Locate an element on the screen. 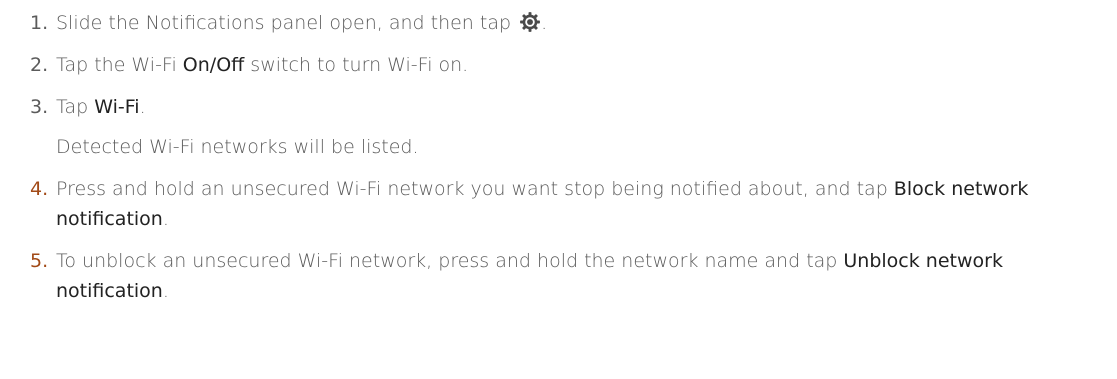  ui-term-wifi: Wi-Fi is located at coordinates (117, 107).